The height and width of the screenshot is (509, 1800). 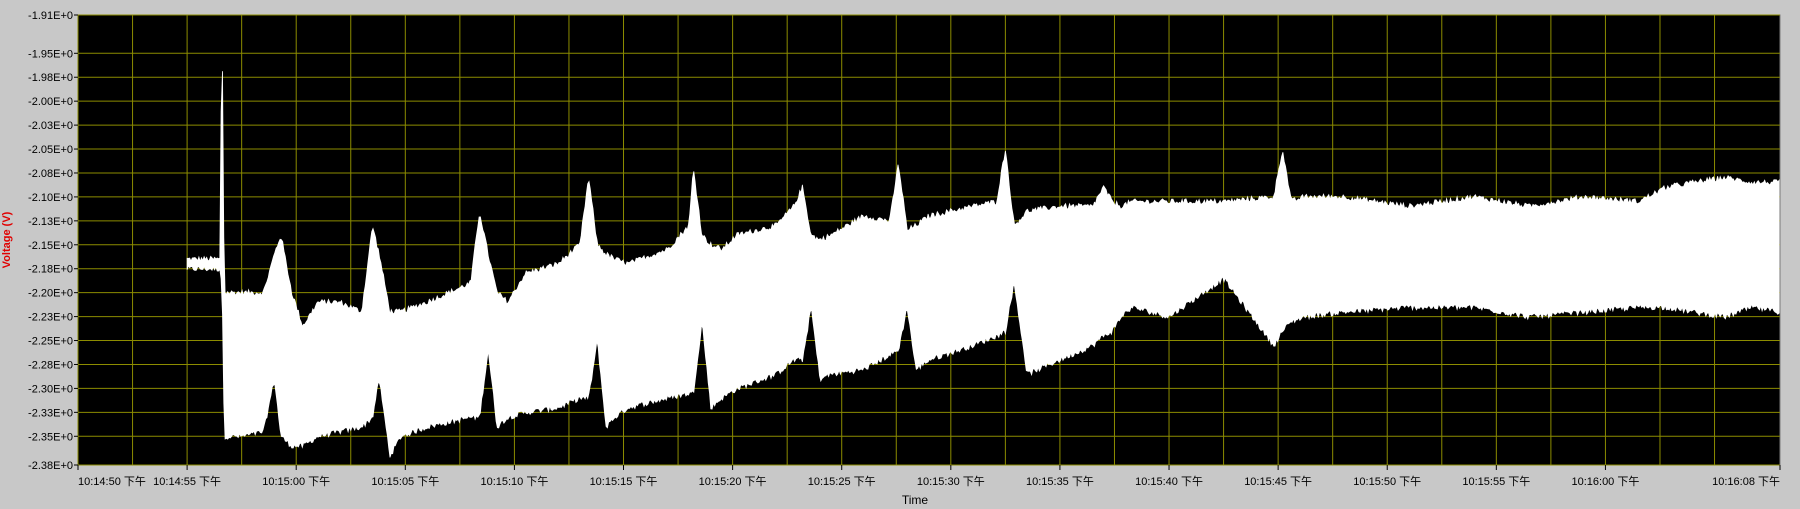 What do you see at coordinates (50, 198) in the screenshot?
I see `y-tick-label: -2.10E+0` at bounding box center [50, 198].